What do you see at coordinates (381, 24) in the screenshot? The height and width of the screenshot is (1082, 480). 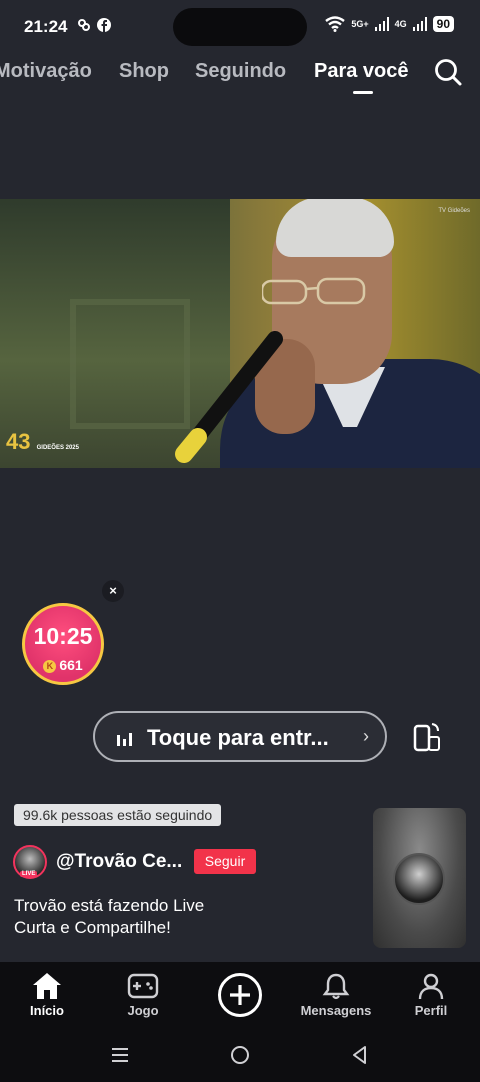 I see `signal-icon` at bounding box center [381, 24].